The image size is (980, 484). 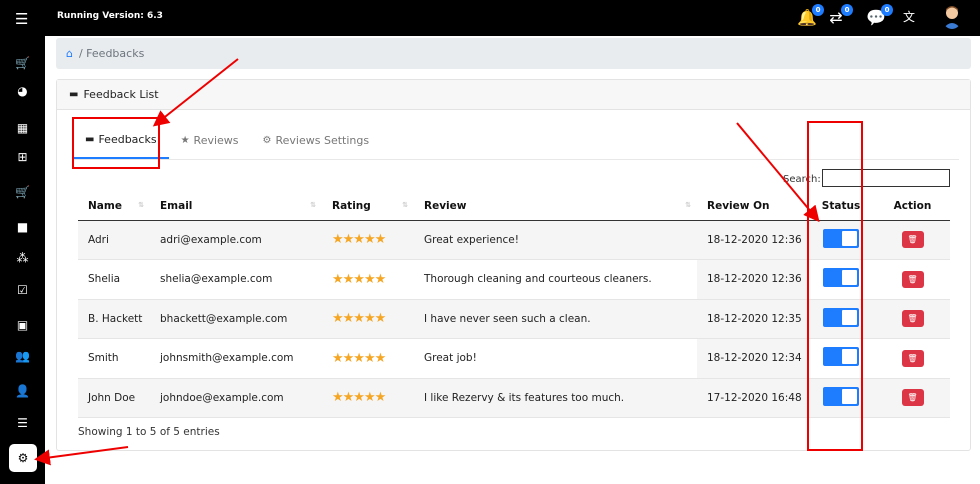 I want to click on message-badge: 0, so click(x=887, y=10).